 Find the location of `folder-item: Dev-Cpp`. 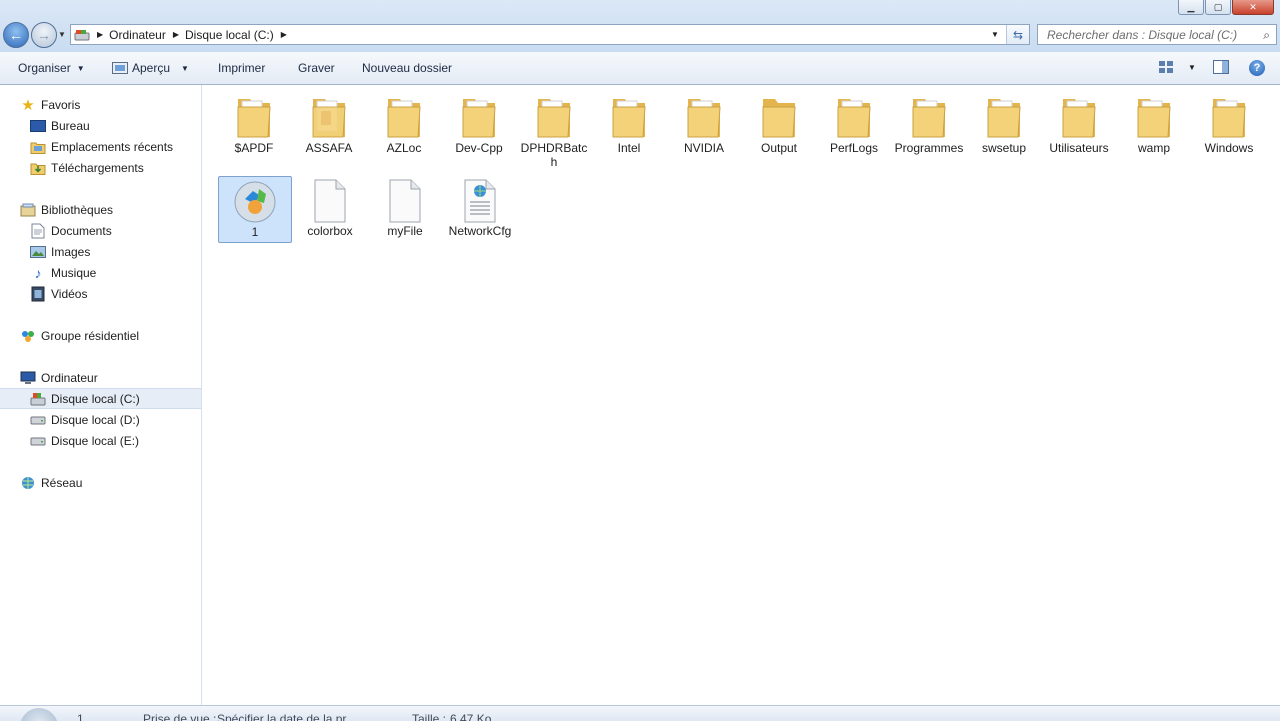

folder-item: Dev-Cpp is located at coordinates (479, 124).